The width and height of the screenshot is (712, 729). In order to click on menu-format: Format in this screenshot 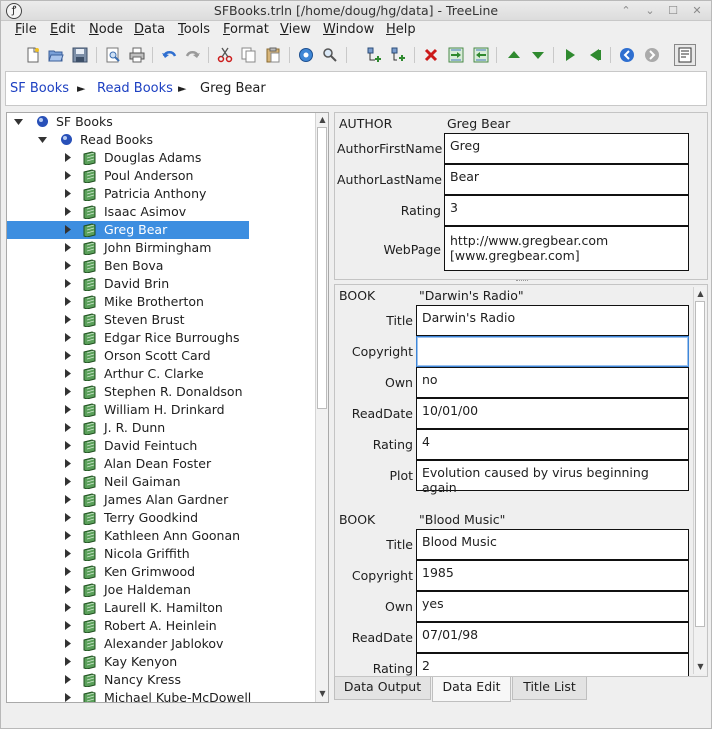, I will do `click(246, 29)`.